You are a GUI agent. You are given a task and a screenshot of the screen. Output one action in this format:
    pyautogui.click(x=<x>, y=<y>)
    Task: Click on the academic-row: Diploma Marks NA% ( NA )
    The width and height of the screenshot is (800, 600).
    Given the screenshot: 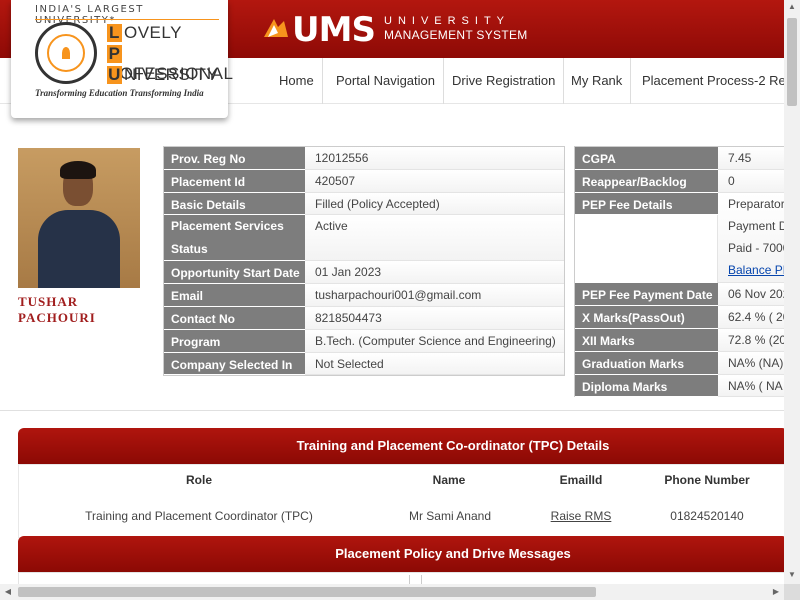 What is the action you would take?
    pyautogui.click(x=681, y=386)
    